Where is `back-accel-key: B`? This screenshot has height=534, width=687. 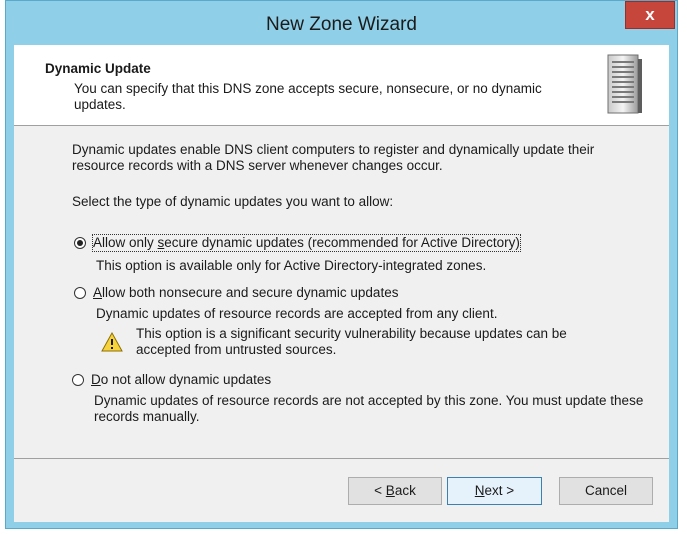
back-accel-key: B is located at coordinates (390, 490).